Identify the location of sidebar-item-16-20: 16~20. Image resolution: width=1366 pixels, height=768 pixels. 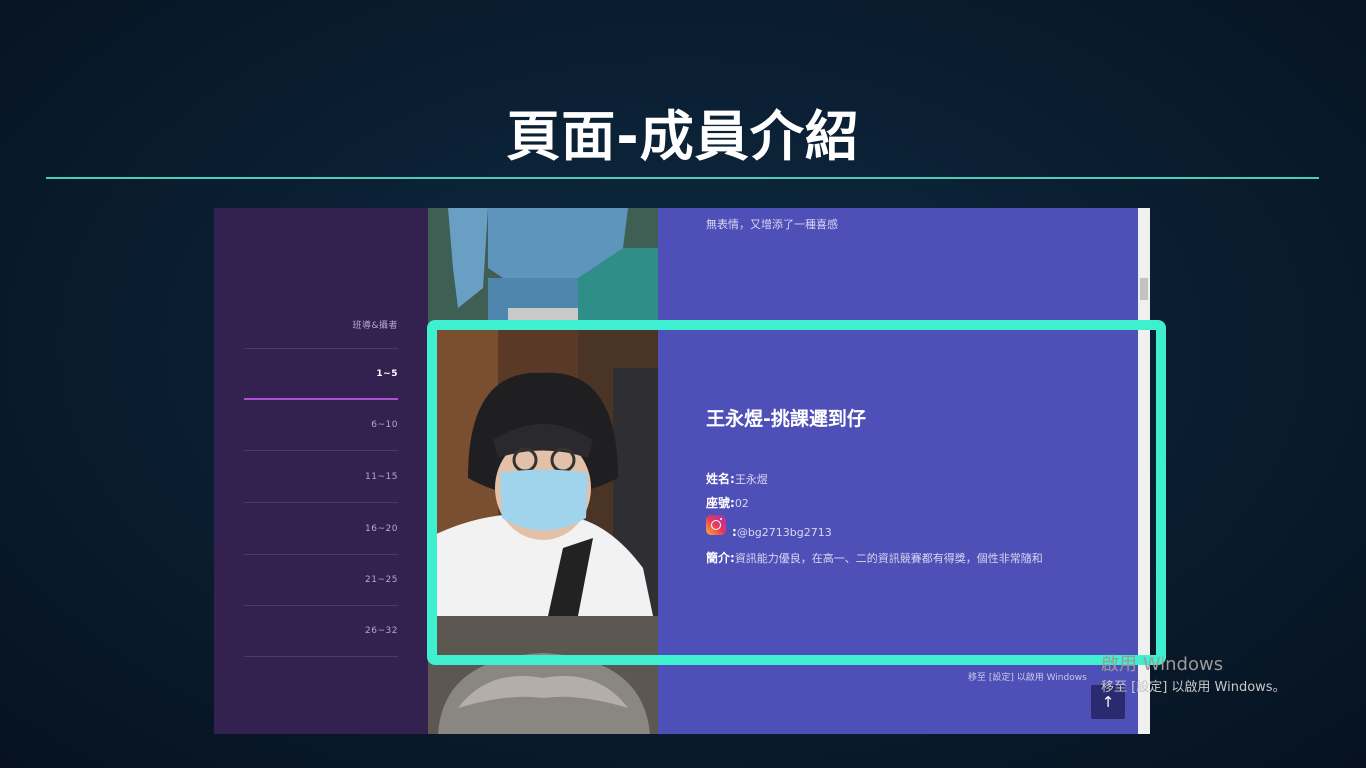
(321, 529).